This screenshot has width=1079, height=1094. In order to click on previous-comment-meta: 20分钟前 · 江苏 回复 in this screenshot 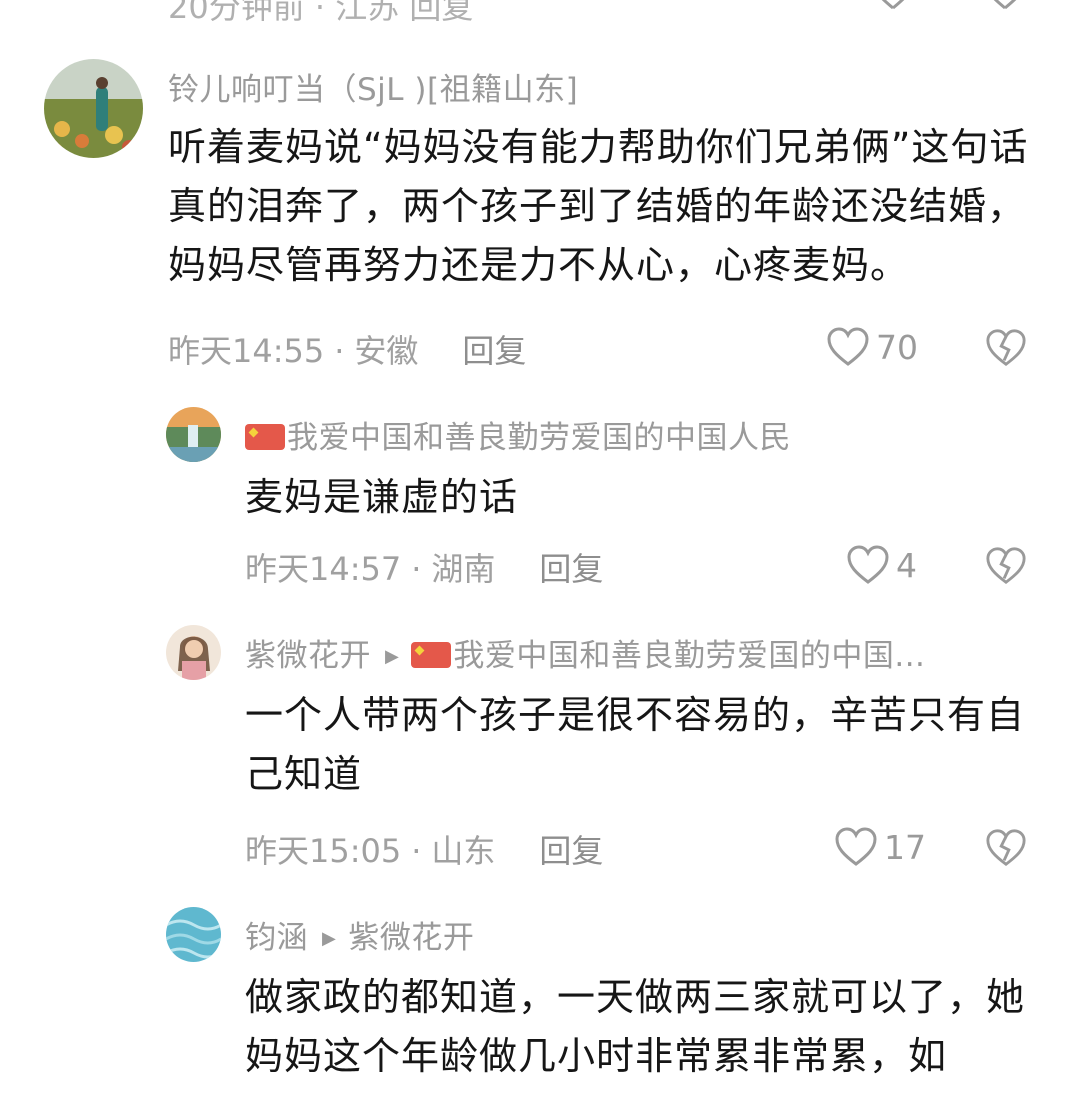, I will do `click(321, 13)`.